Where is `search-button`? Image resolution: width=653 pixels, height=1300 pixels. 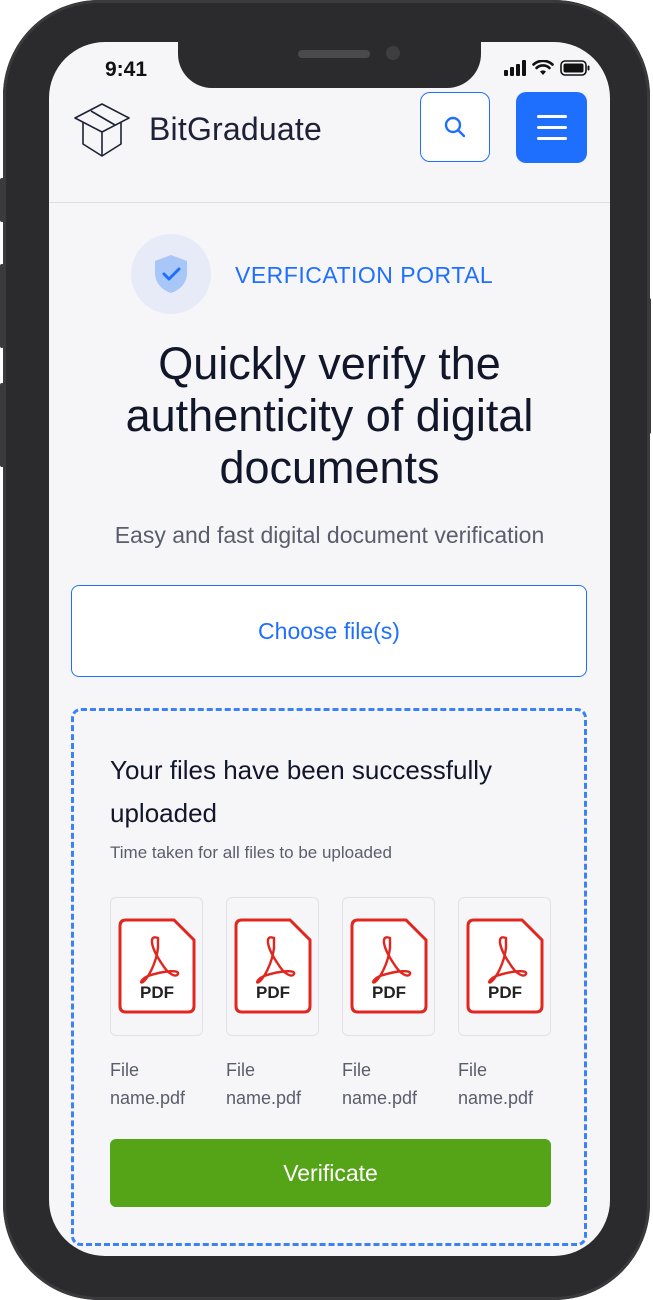 search-button is located at coordinates (455, 127).